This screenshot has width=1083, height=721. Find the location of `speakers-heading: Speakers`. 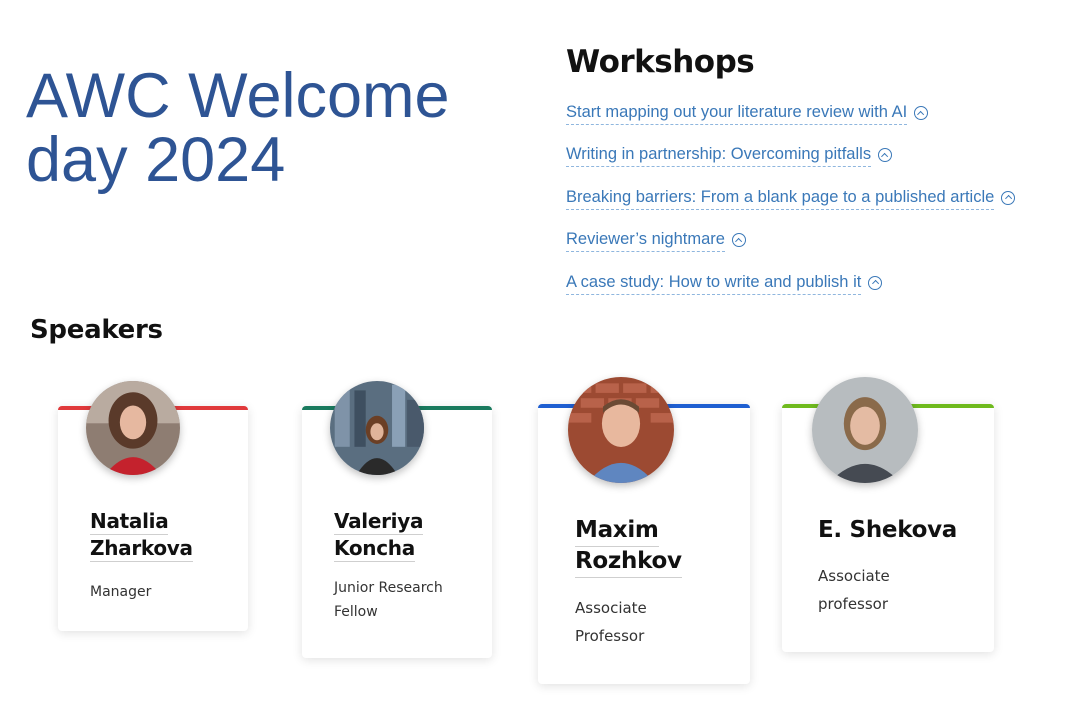

speakers-heading: Speakers is located at coordinates (96, 330).